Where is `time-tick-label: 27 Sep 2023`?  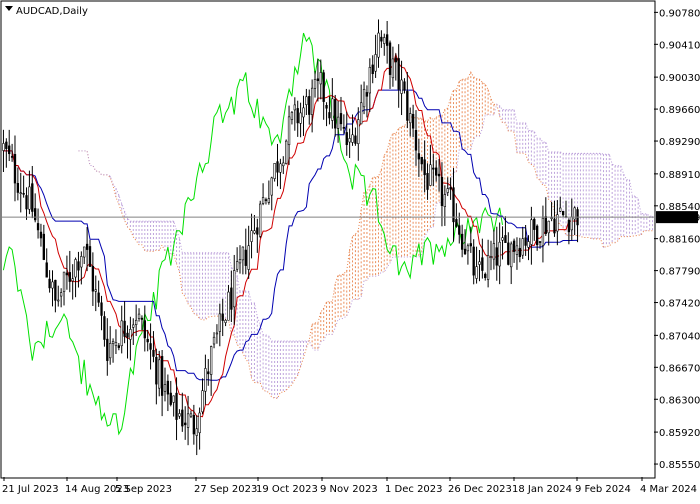 time-tick-label: 27 Sep 2023 is located at coordinates (225, 489).